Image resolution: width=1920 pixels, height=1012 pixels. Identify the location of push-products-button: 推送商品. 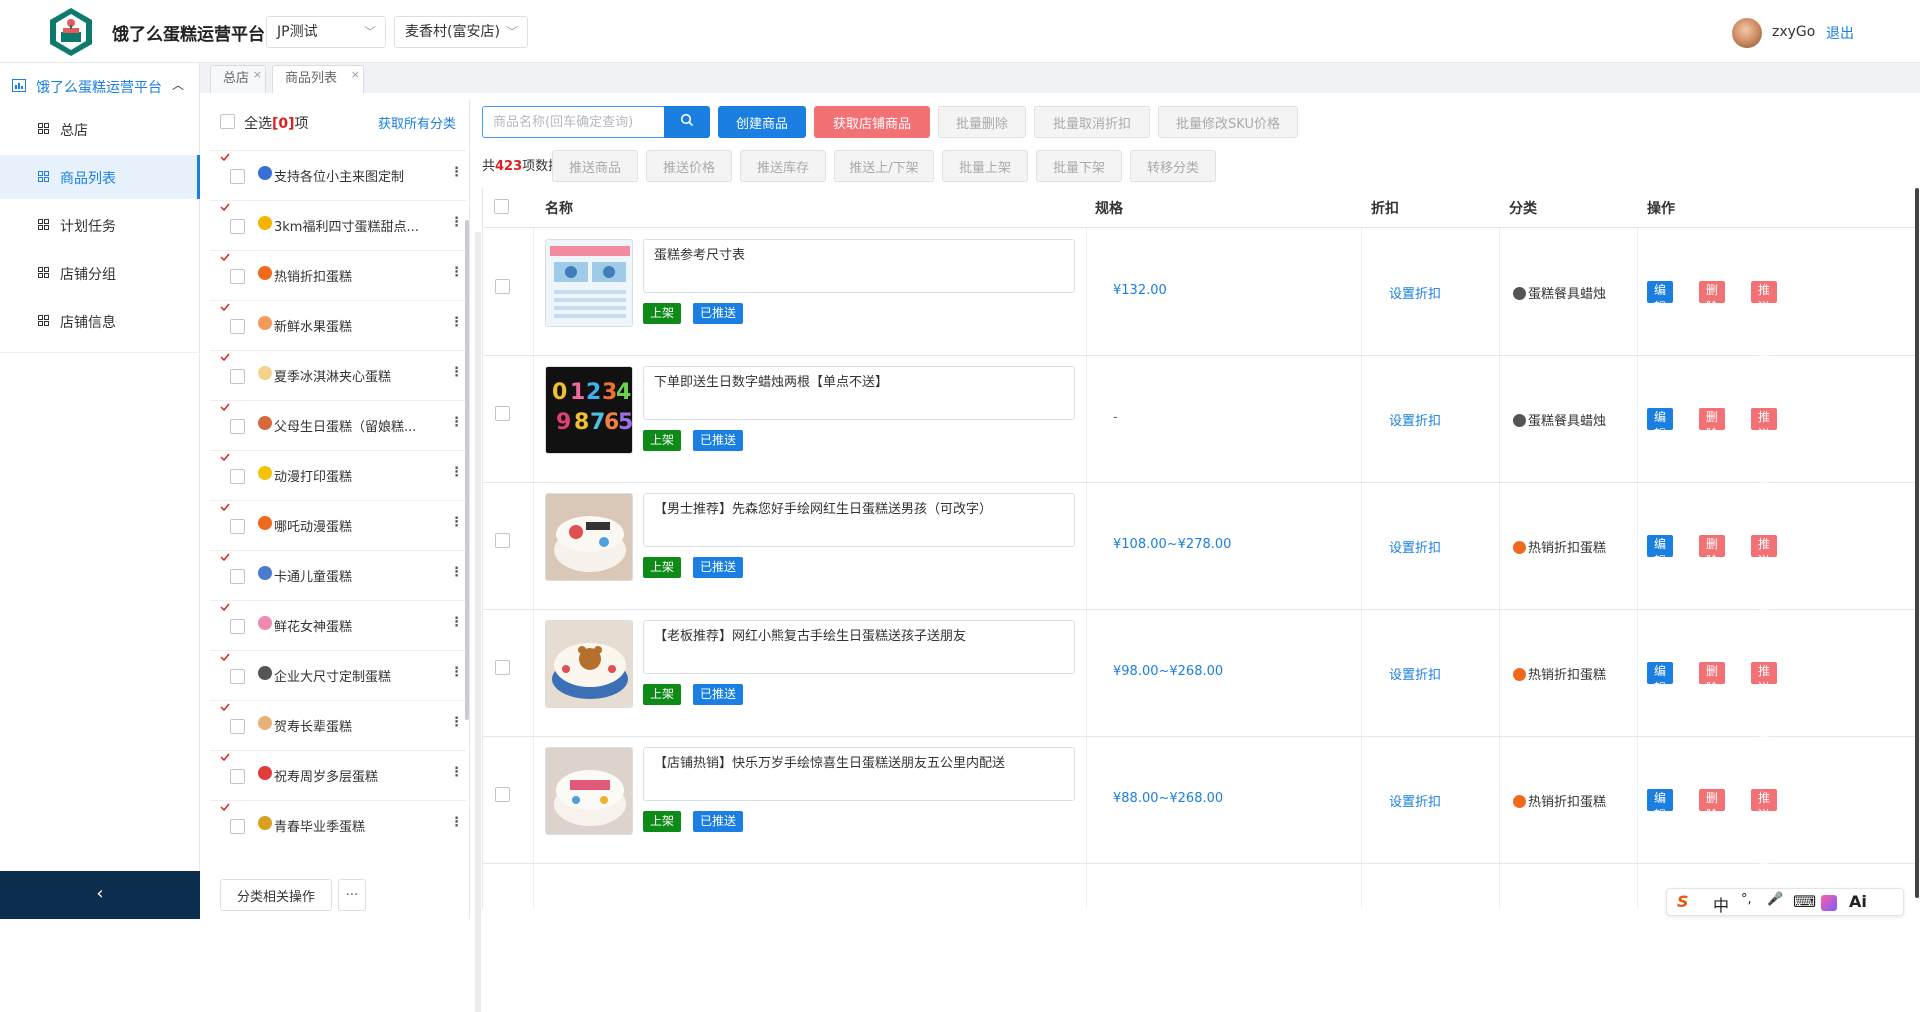
(595, 166).